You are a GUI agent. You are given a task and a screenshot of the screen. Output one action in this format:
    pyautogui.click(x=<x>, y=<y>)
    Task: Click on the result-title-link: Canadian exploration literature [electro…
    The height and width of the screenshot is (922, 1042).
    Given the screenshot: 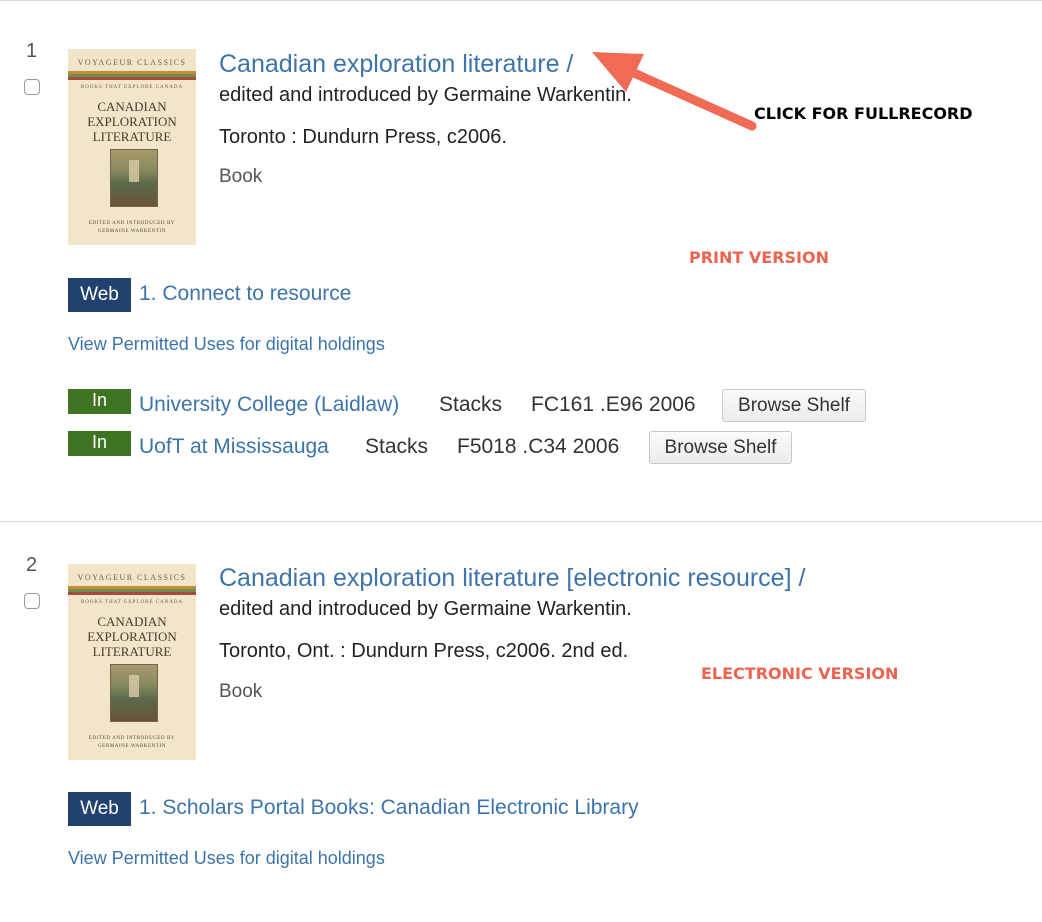 What is the action you would take?
    pyautogui.click(x=512, y=578)
    